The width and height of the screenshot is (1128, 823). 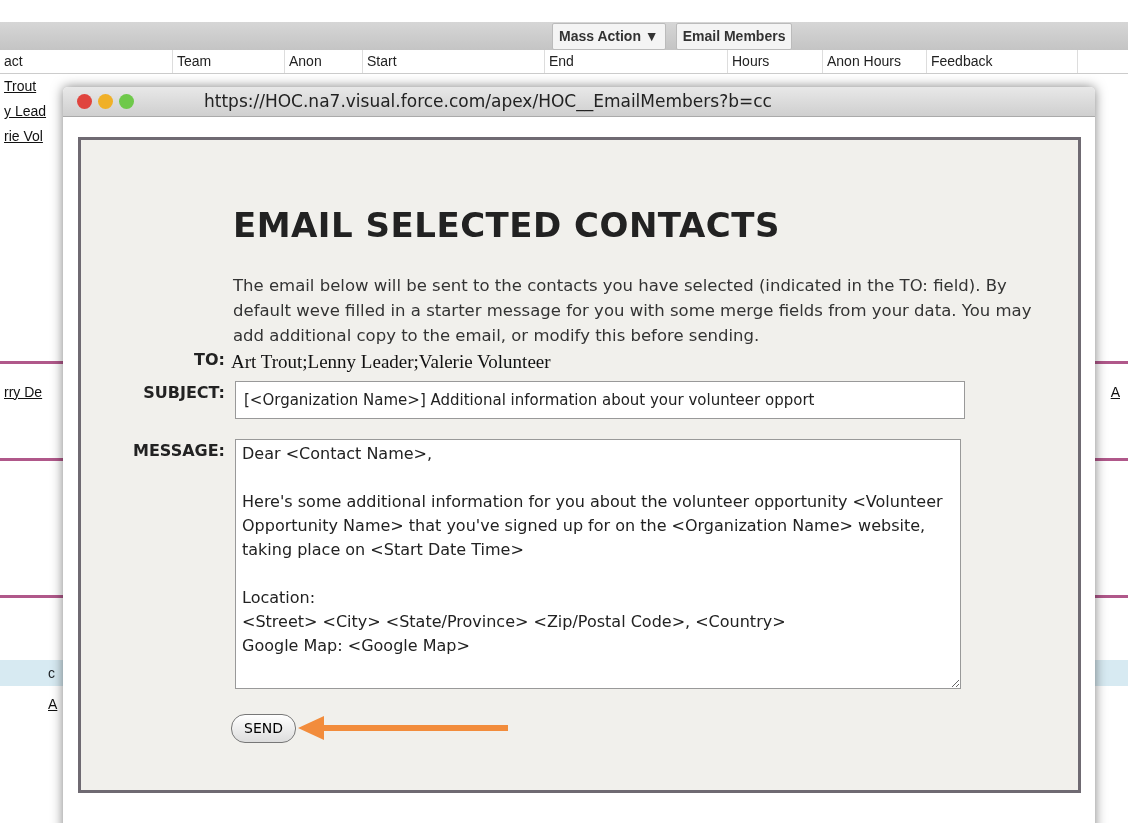 I want to click on recipients-text: Art Trout;Lenny Leader;Valerie Volunteer, so click(x=391, y=361).